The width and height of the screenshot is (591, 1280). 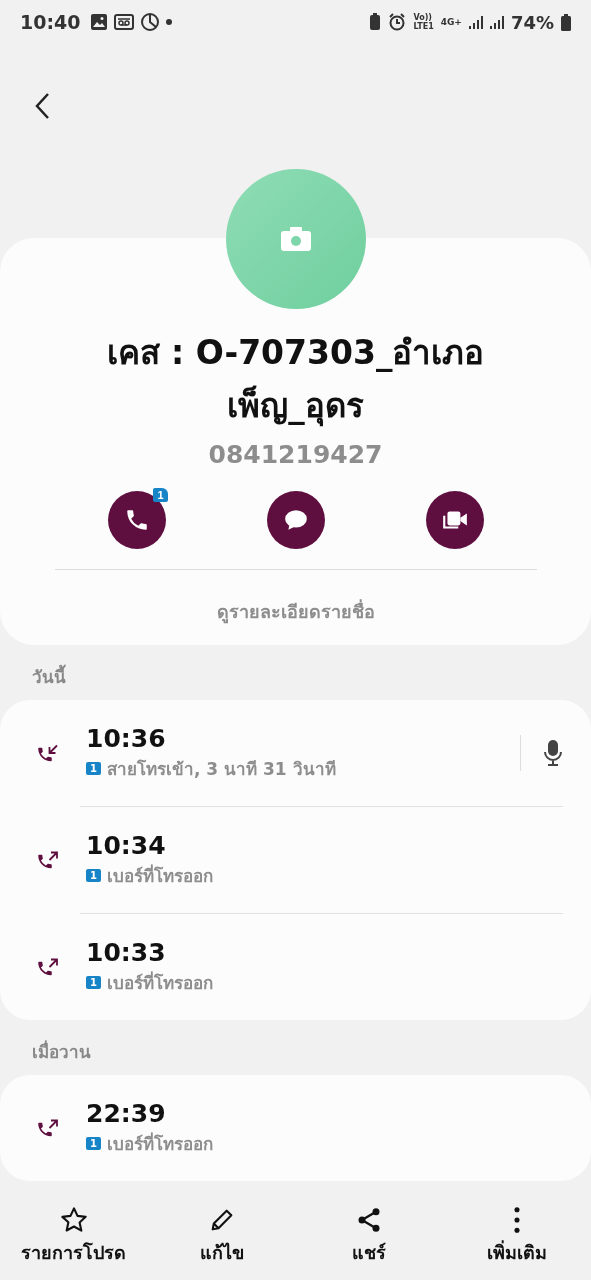 I want to click on call-button: 1, so click(x=136, y=520).